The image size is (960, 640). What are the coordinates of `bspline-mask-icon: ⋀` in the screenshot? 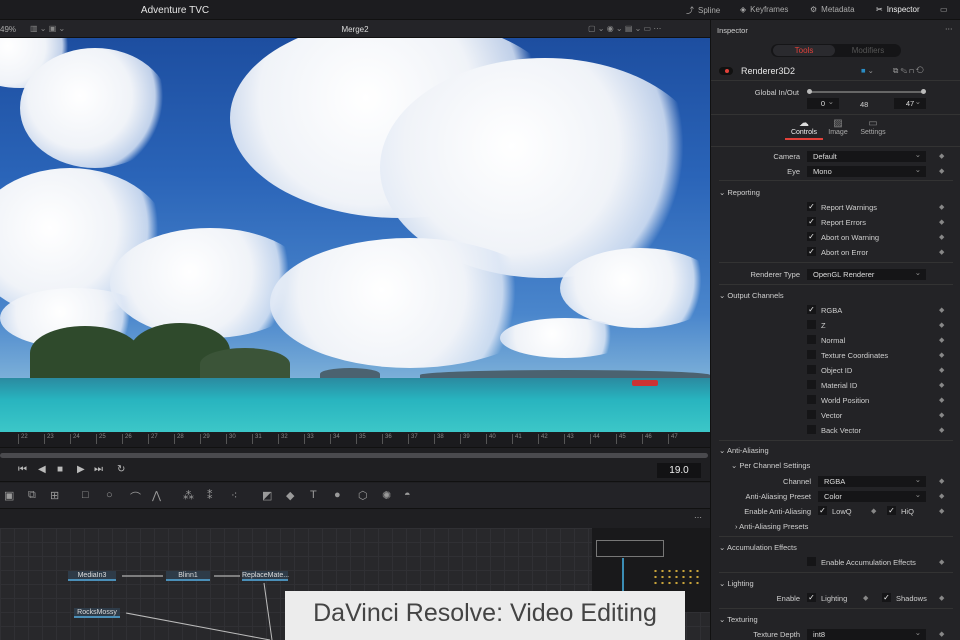 It's located at (156, 495).